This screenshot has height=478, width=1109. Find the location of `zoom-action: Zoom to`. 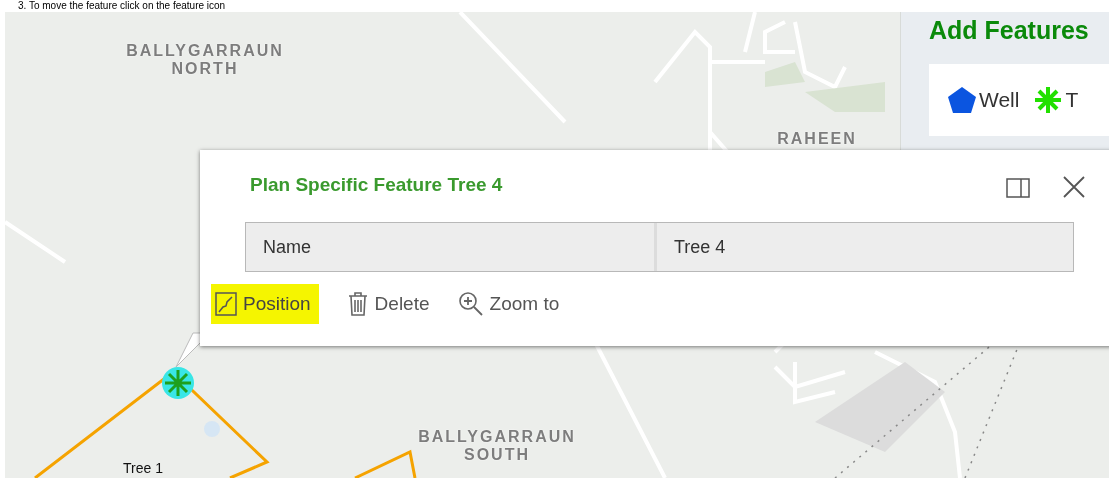

zoom-action: Zoom to is located at coordinates (508, 304).